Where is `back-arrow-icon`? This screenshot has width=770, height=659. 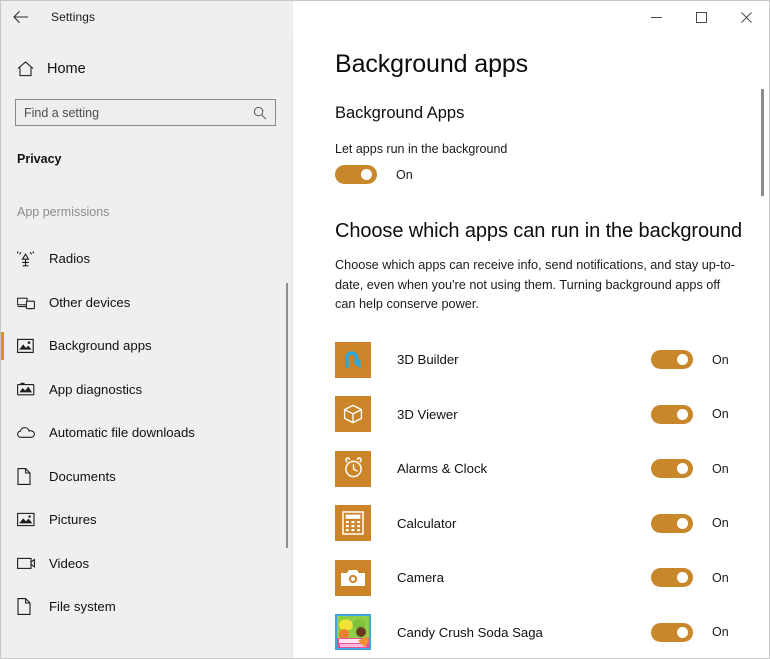 back-arrow-icon is located at coordinates (21, 17).